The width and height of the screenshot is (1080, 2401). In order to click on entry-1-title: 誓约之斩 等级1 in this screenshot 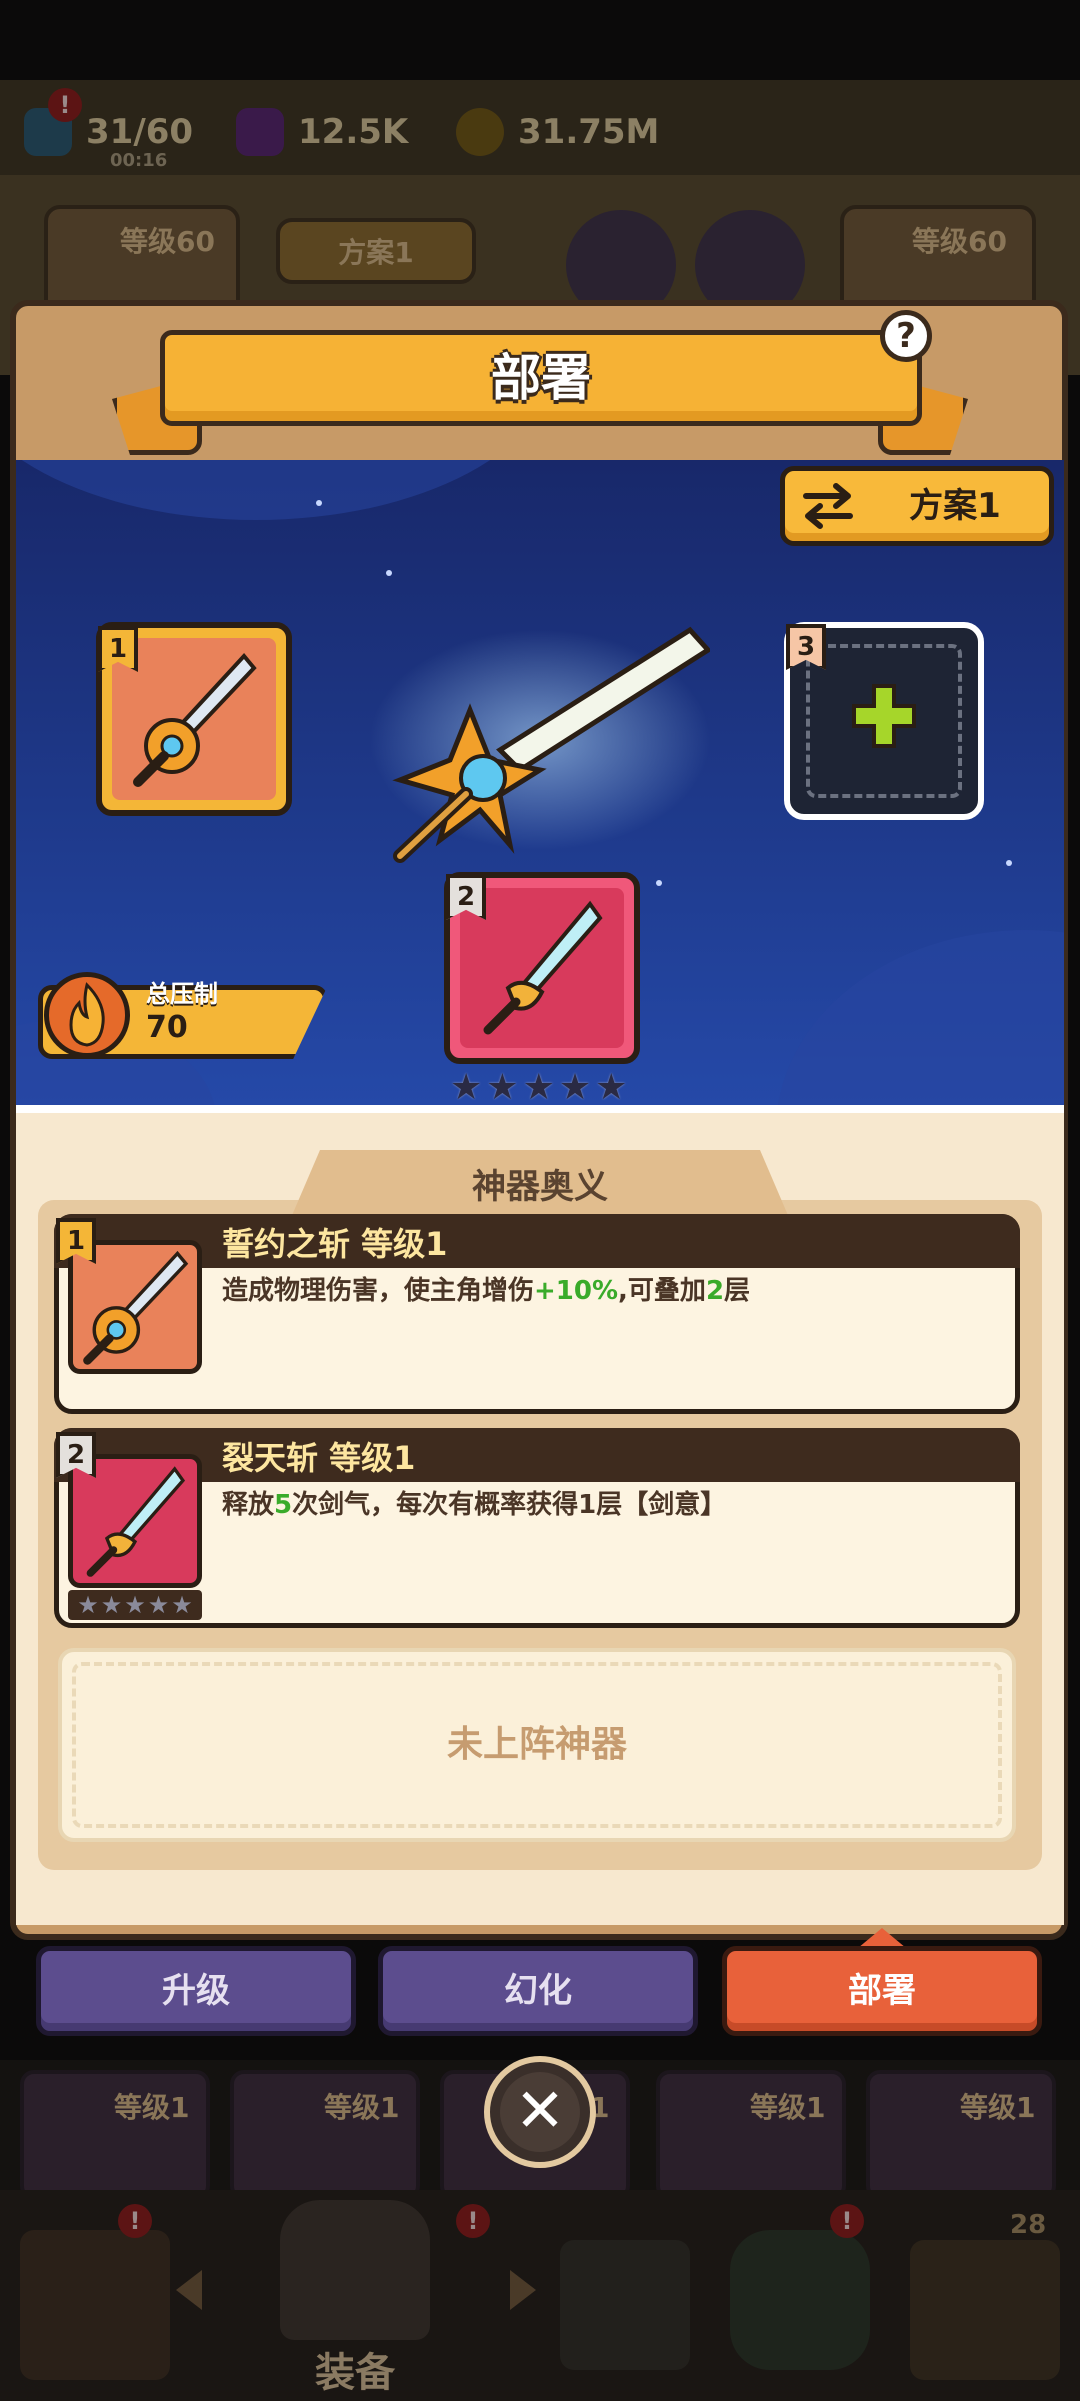, I will do `click(335, 1244)`.